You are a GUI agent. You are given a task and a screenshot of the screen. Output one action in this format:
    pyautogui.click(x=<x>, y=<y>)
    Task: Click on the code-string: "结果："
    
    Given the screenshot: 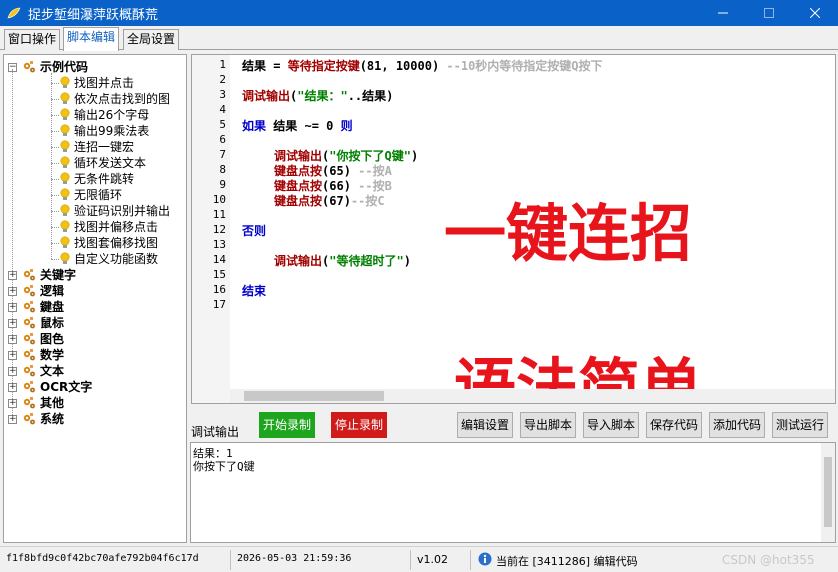 What is the action you would take?
    pyautogui.click(x=322, y=96)
    